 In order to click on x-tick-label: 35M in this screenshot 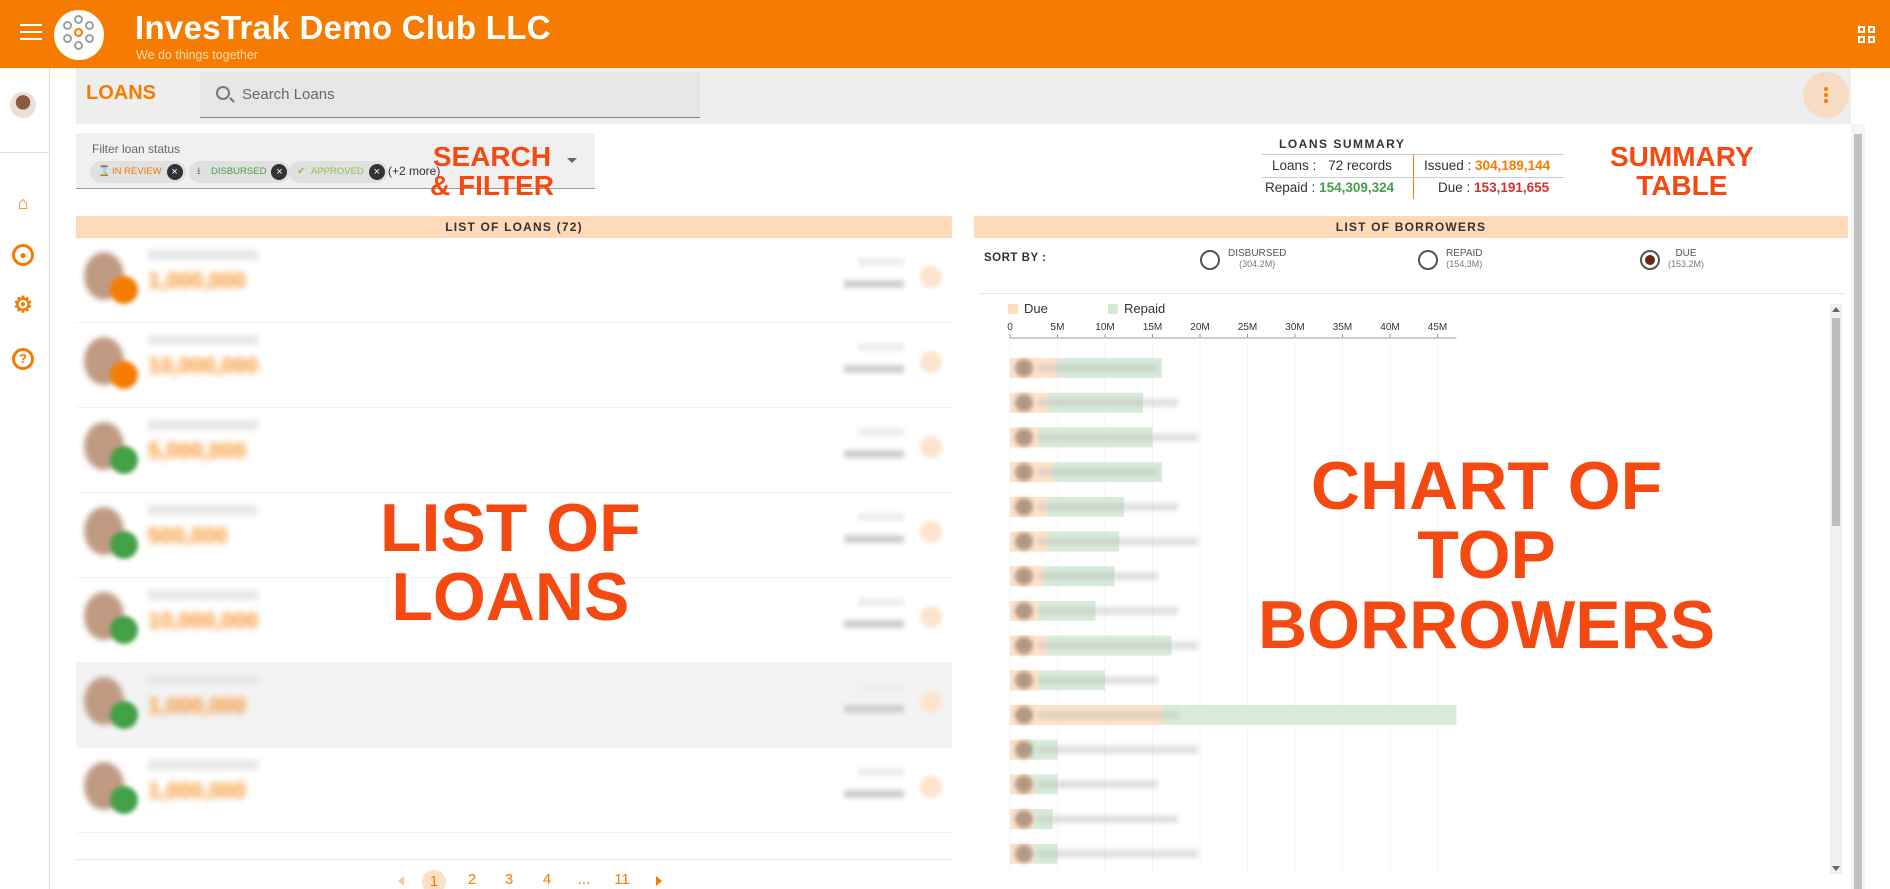, I will do `click(1342, 327)`.